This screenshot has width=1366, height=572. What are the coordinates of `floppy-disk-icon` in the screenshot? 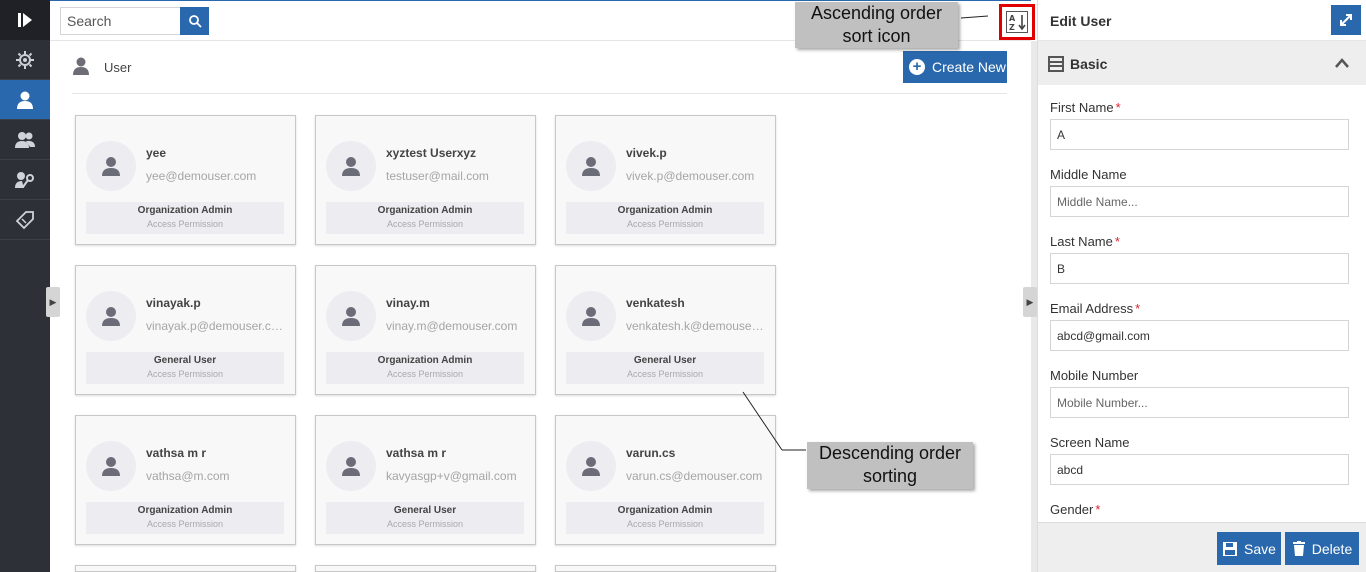 It's located at (1230, 548).